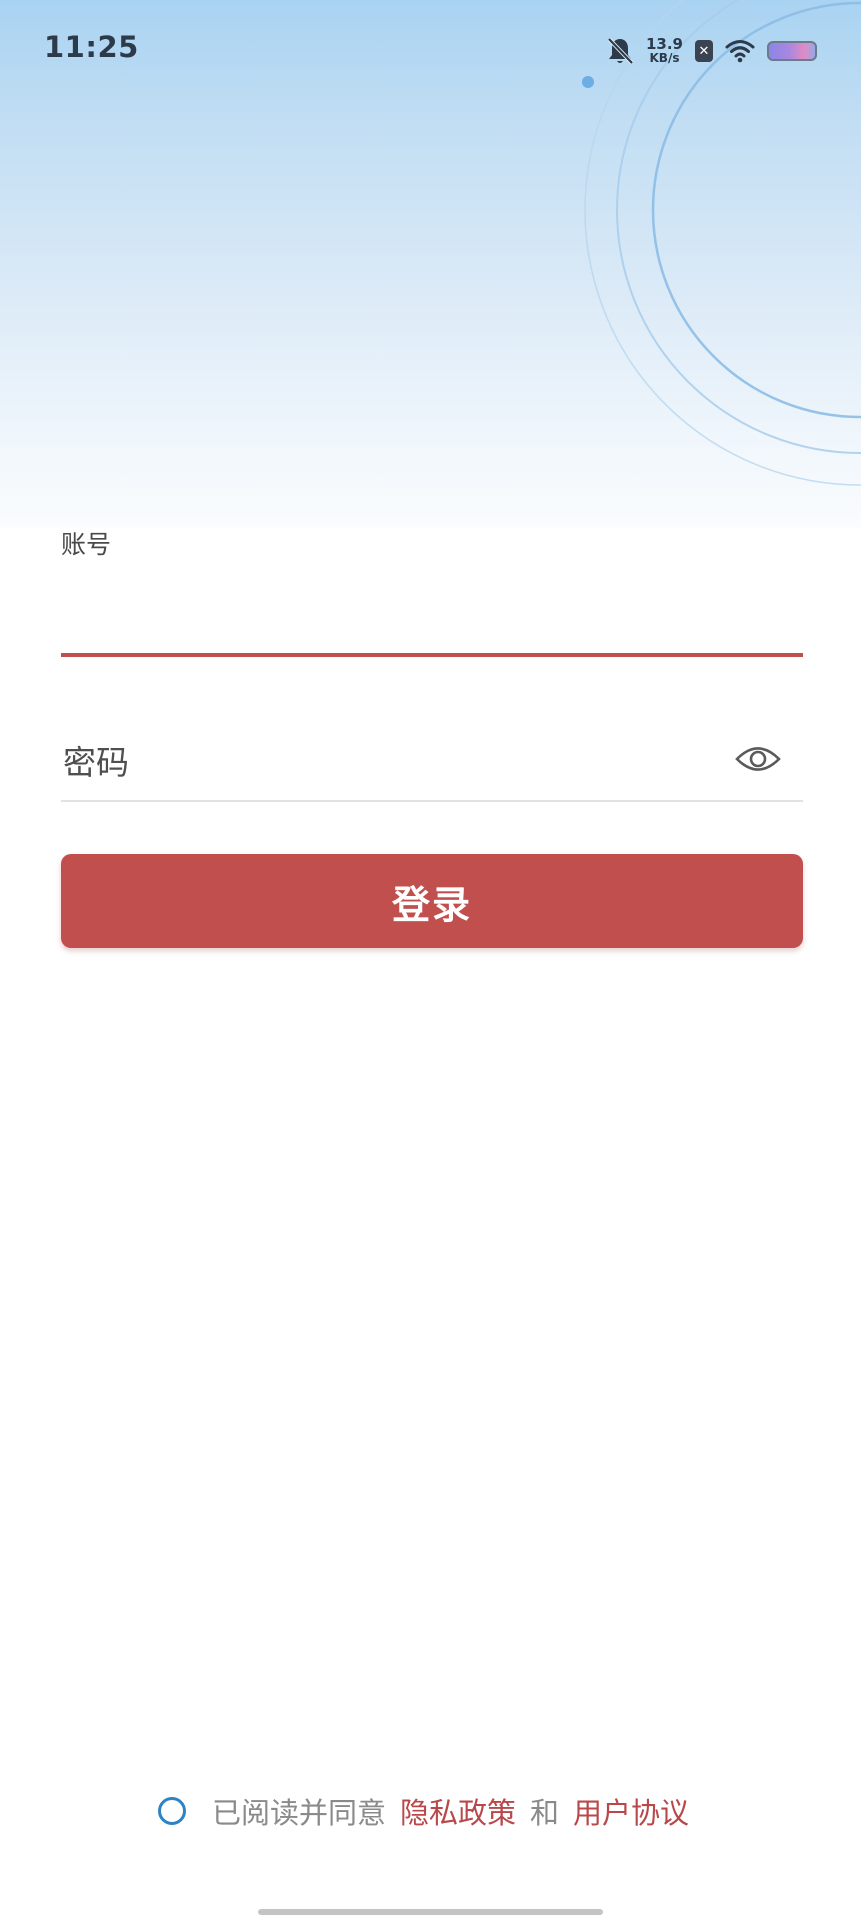  Describe the element at coordinates (432, 901) in the screenshot. I see `login-button: 登录` at that location.